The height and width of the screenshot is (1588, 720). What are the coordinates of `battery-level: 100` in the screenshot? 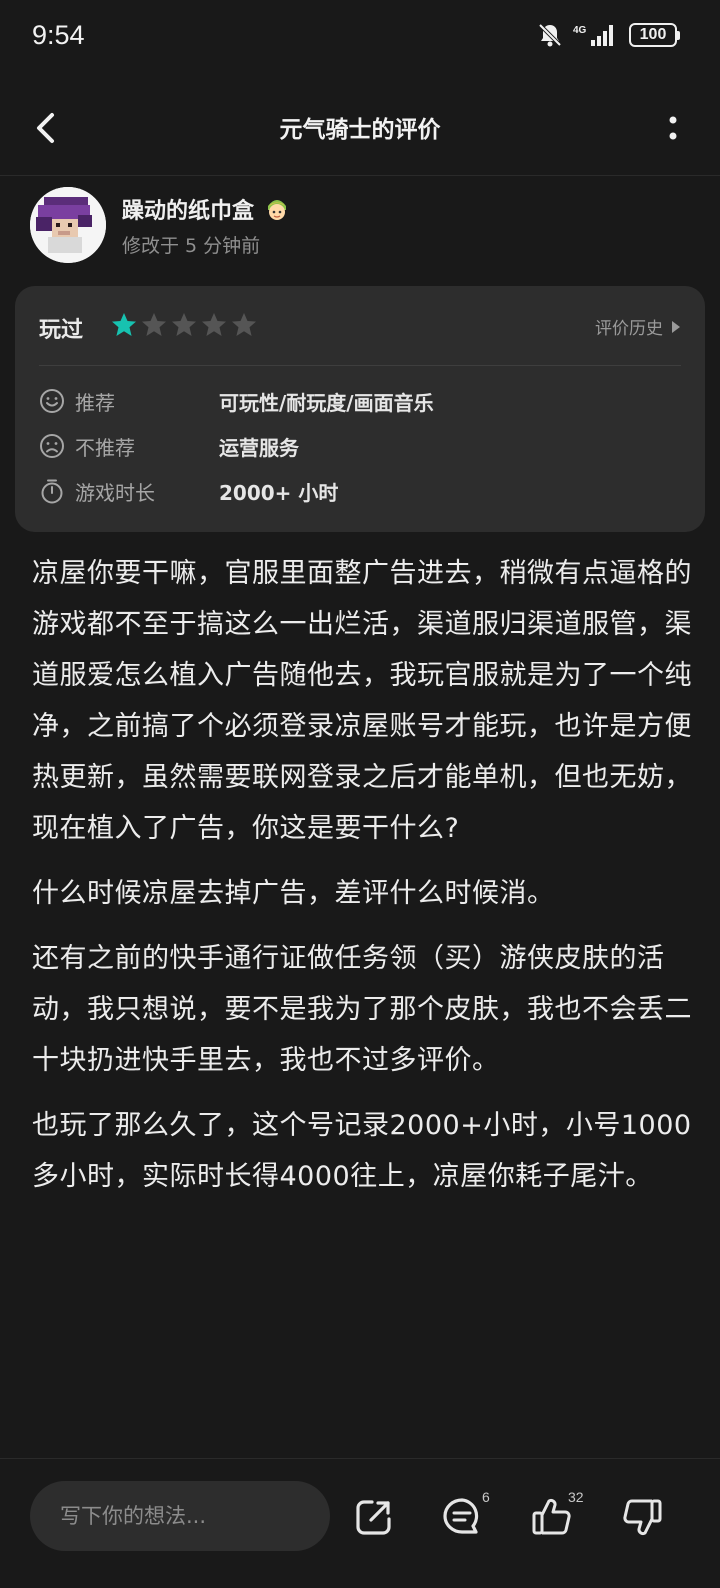 It's located at (653, 35).